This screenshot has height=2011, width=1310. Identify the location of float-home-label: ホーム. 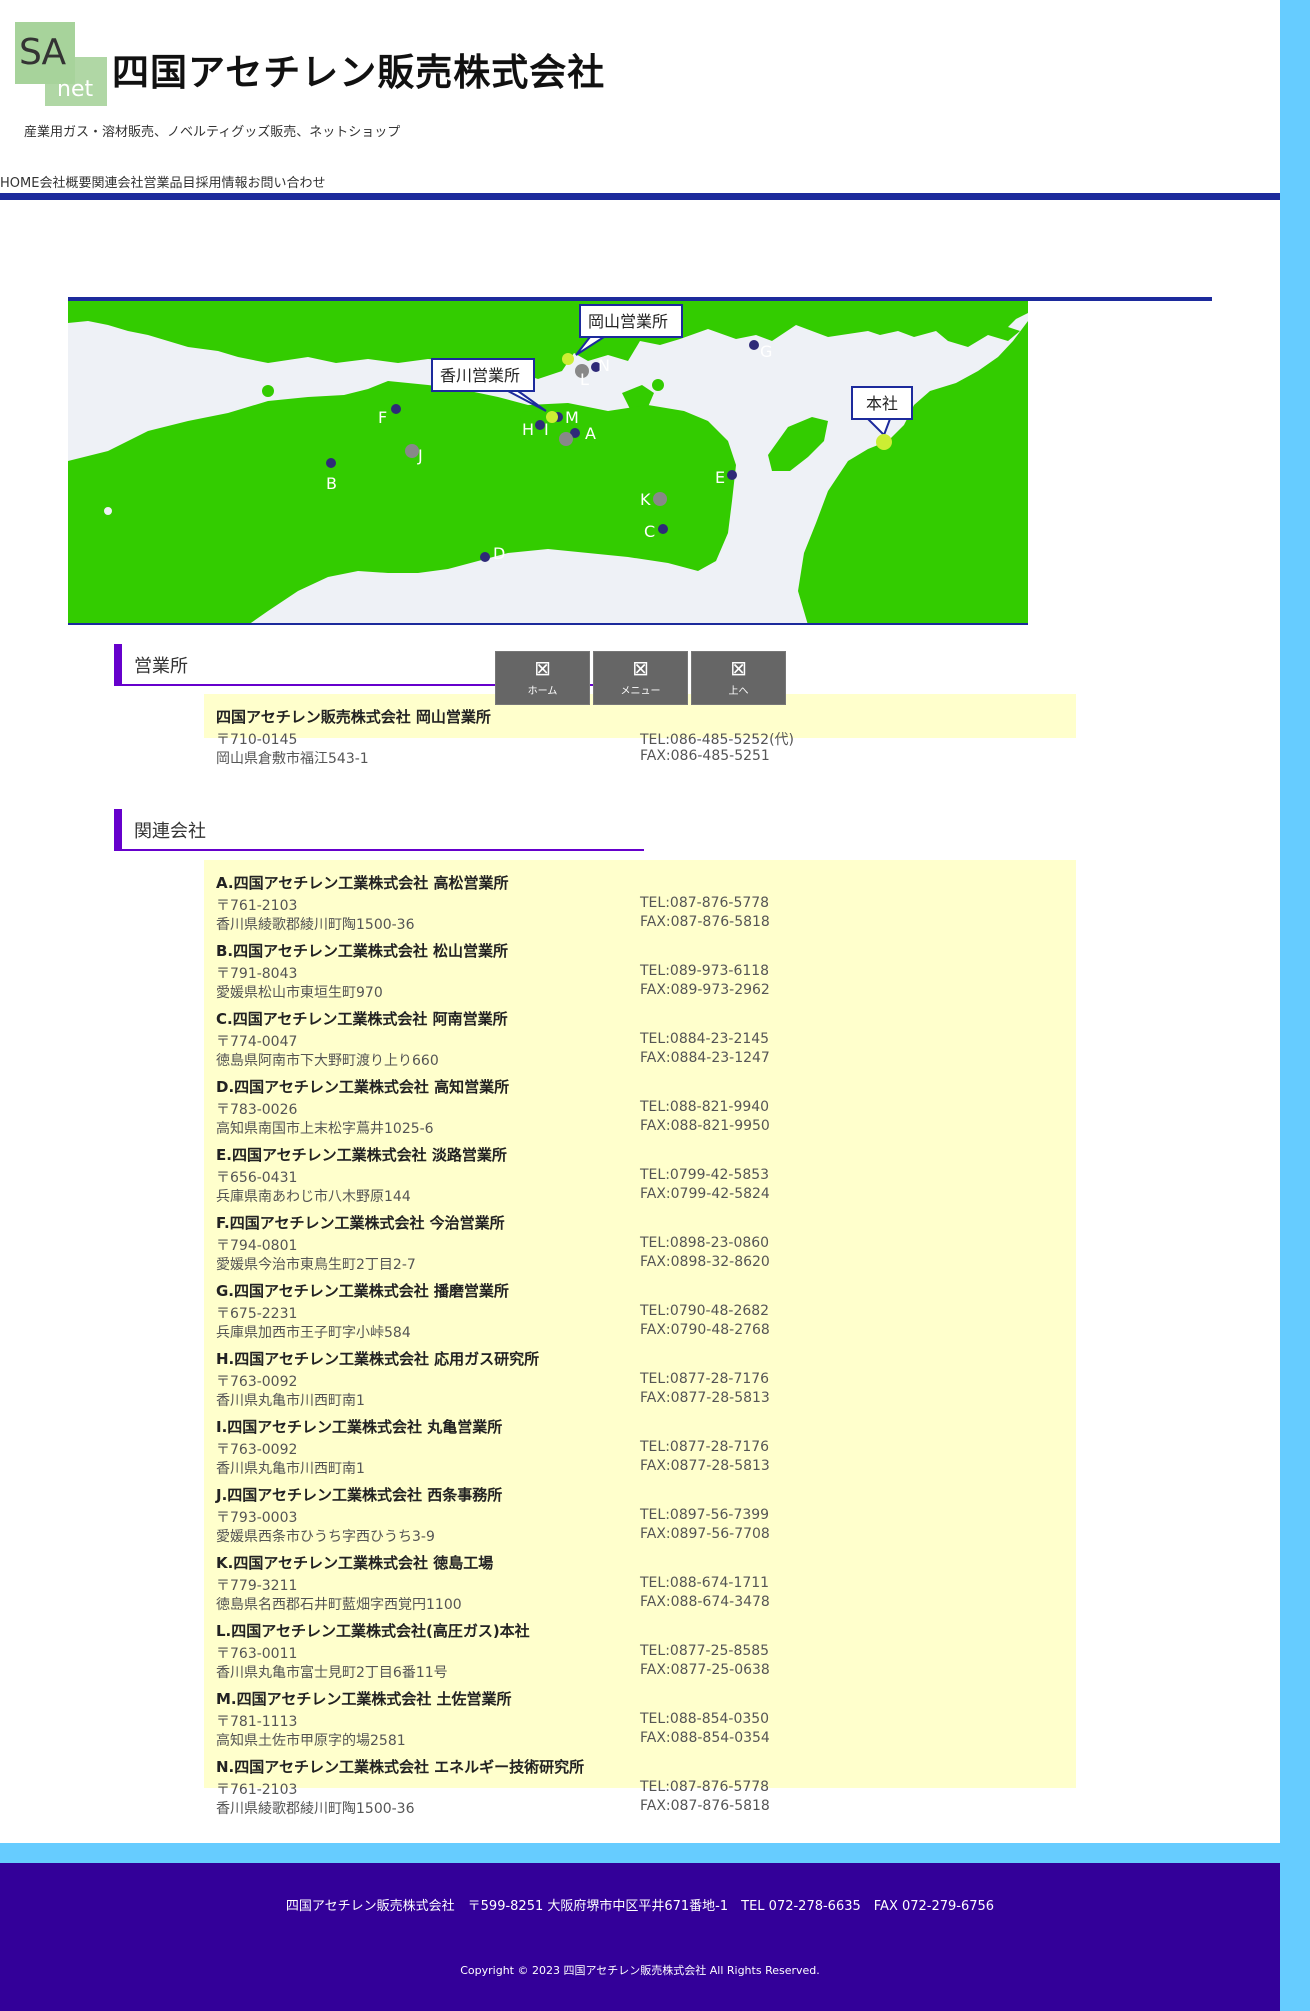
(542, 691).